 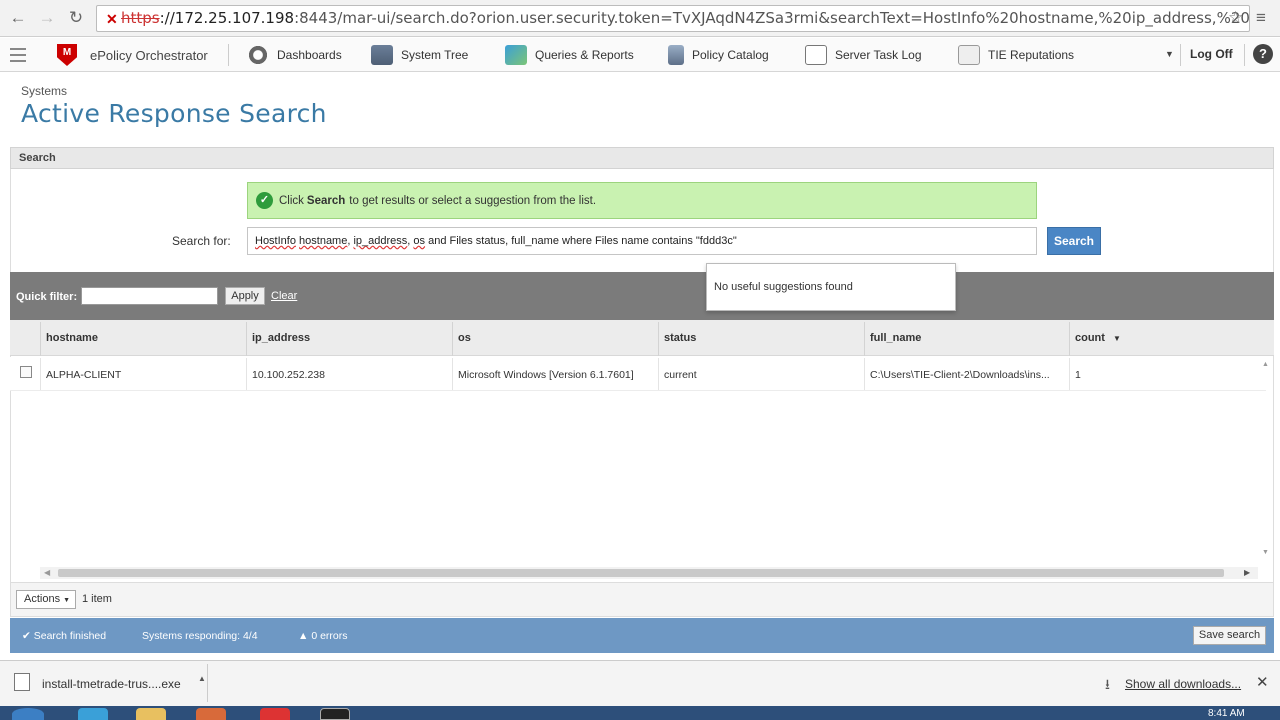 I want to click on column-header-ip-address: ip_address, so click(x=281, y=338).